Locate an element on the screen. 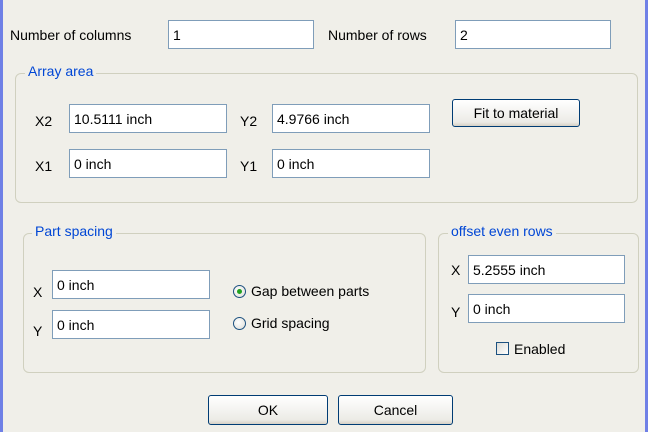 This screenshot has width=648, height=432. y2-label: Y2 is located at coordinates (249, 121).